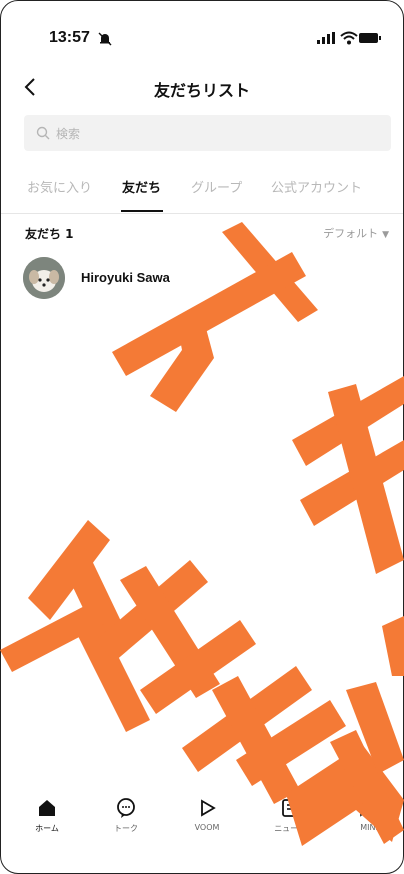  I want to click on news-icon, so click(291, 807).